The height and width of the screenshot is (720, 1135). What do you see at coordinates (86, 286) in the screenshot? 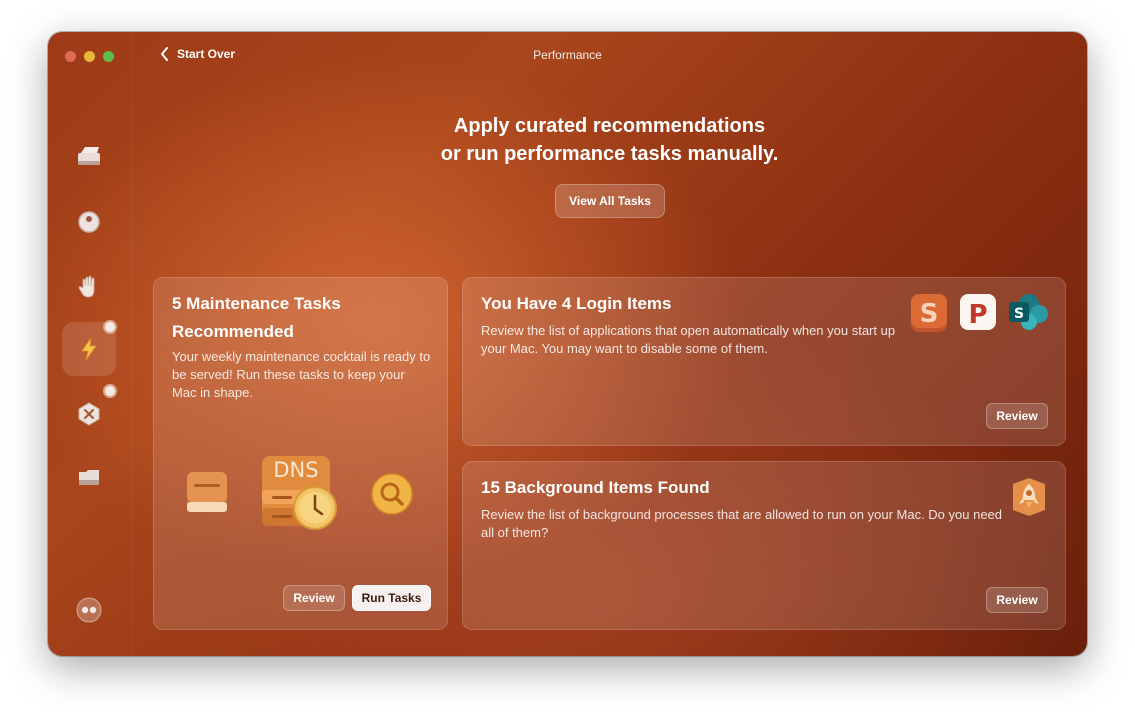
I see `privacy-hand-icon` at bounding box center [86, 286].